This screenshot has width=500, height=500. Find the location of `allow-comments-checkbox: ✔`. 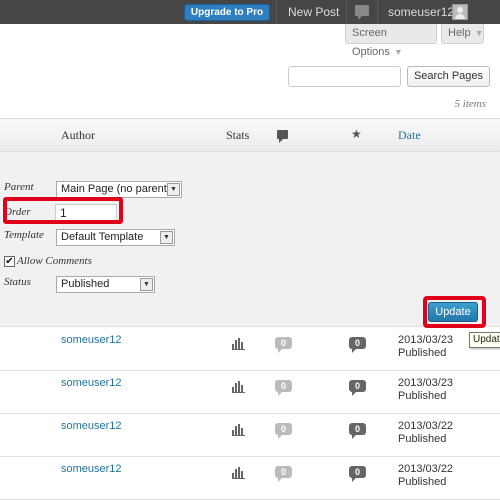

allow-comments-checkbox: ✔ is located at coordinates (9, 261).